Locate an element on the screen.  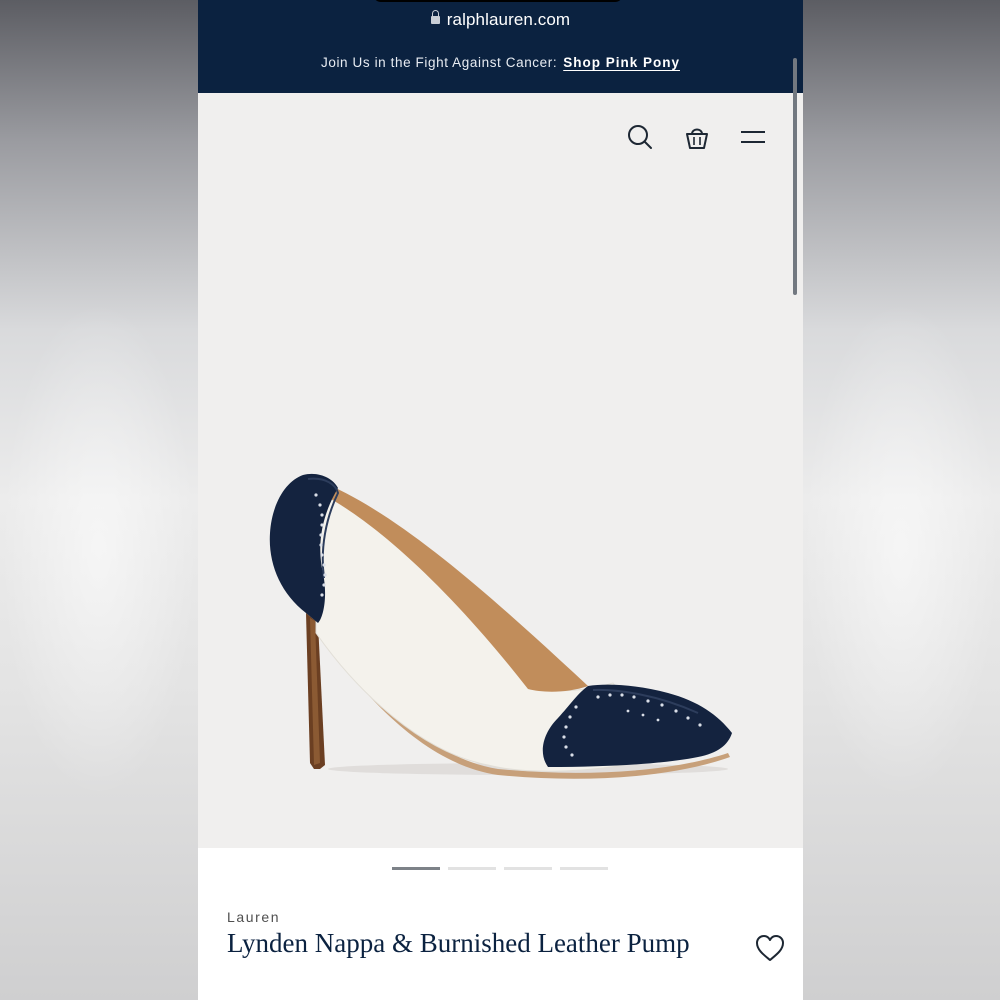
header-actions is located at coordinates (500, 140).